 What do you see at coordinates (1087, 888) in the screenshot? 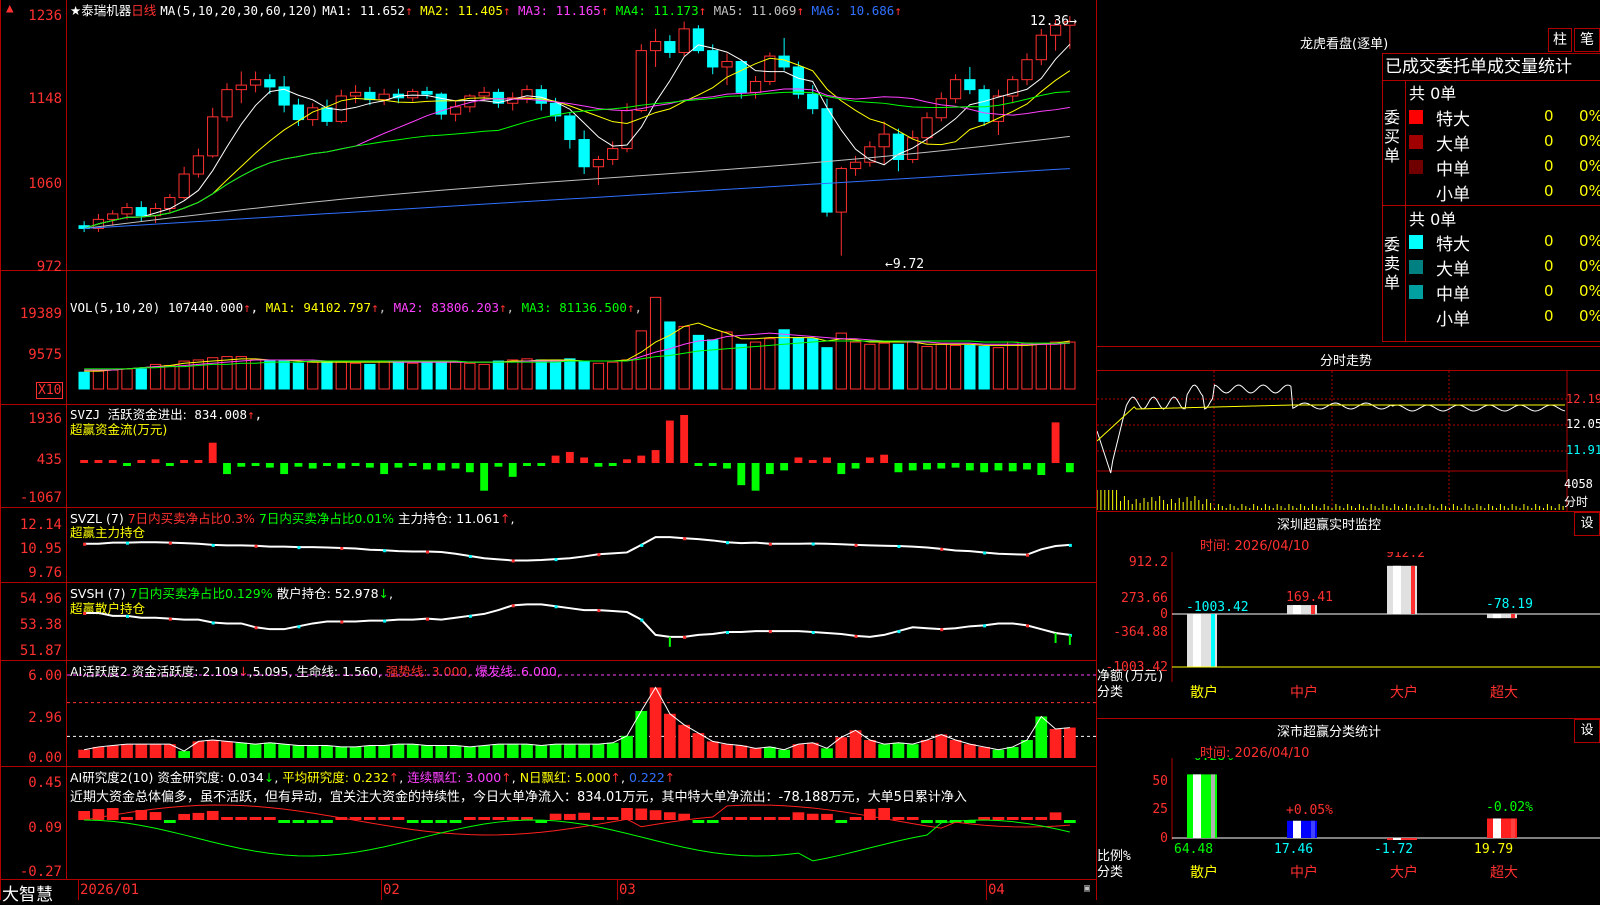
I see `lock-icon: ▣` at bounding box center [1087, 888].